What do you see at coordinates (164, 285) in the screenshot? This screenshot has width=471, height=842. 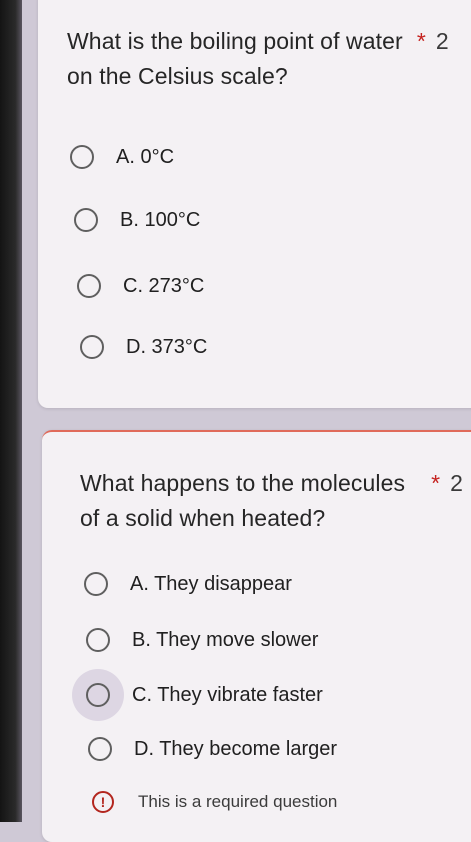 I see `q1-option-c-label: C. 273°C` at bounding box center [164, 285].